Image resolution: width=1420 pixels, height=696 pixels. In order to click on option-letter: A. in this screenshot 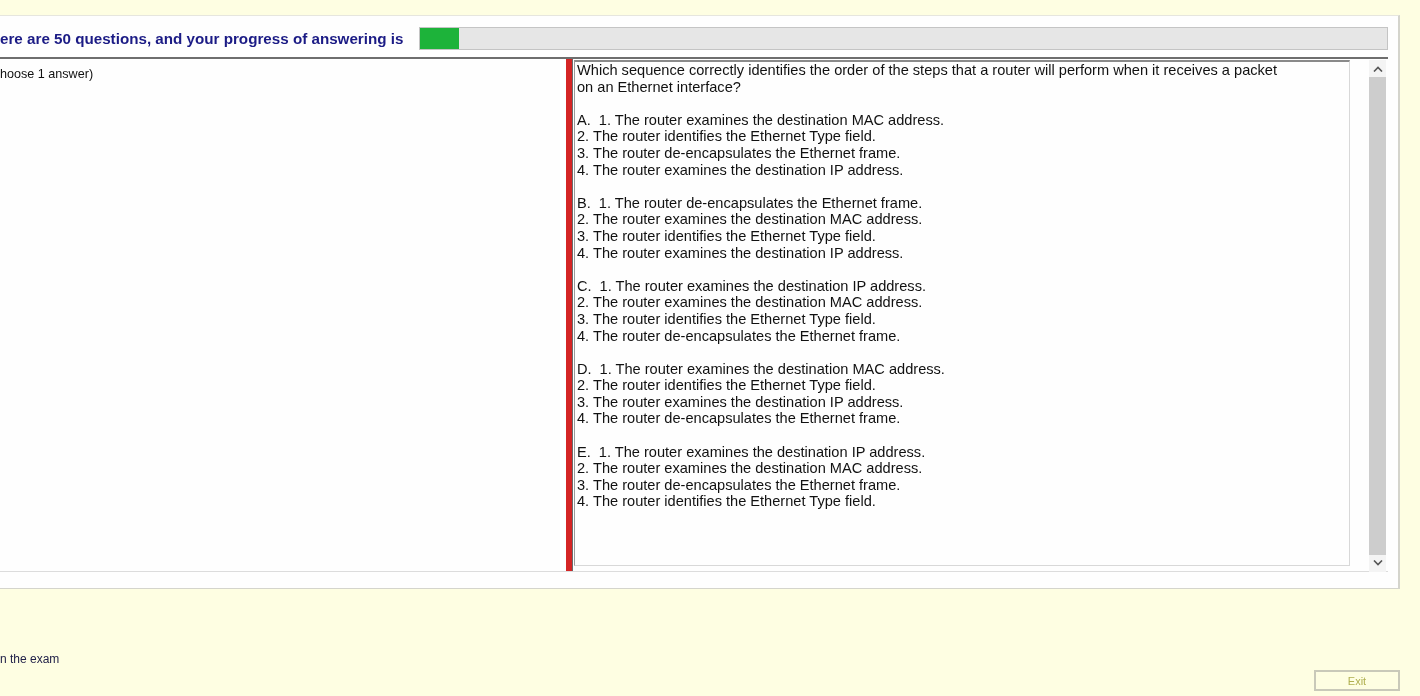, I will do `click(584, 120)`.